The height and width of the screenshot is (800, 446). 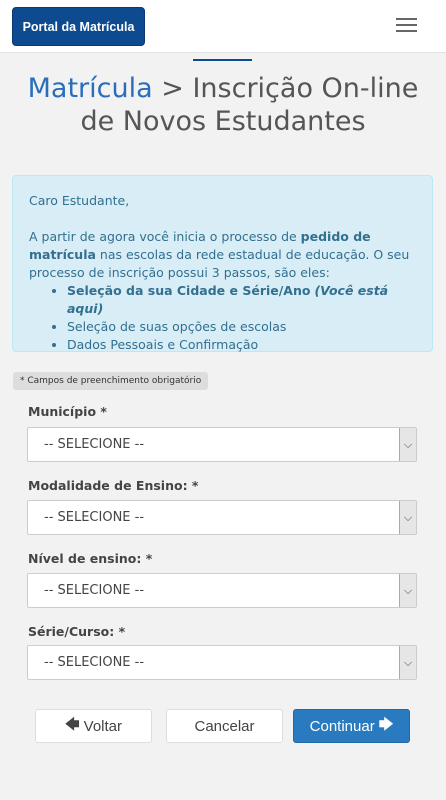 I want to click on cancel-button: Cancelar, so click(x=224, y=726).